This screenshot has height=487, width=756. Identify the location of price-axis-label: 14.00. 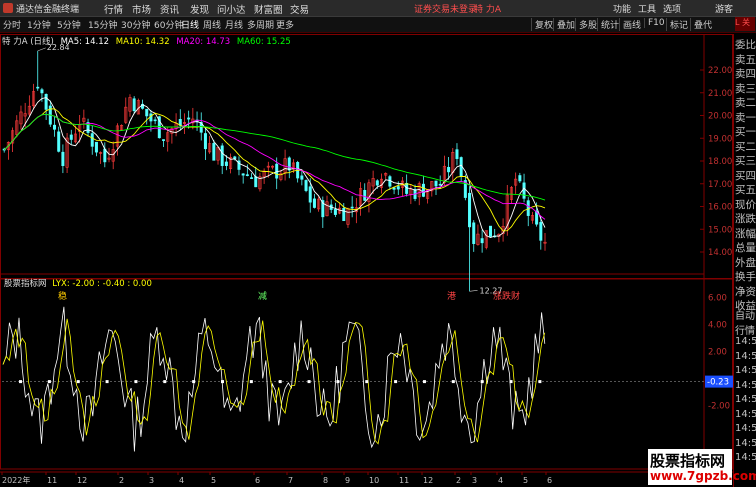
(720, 253).